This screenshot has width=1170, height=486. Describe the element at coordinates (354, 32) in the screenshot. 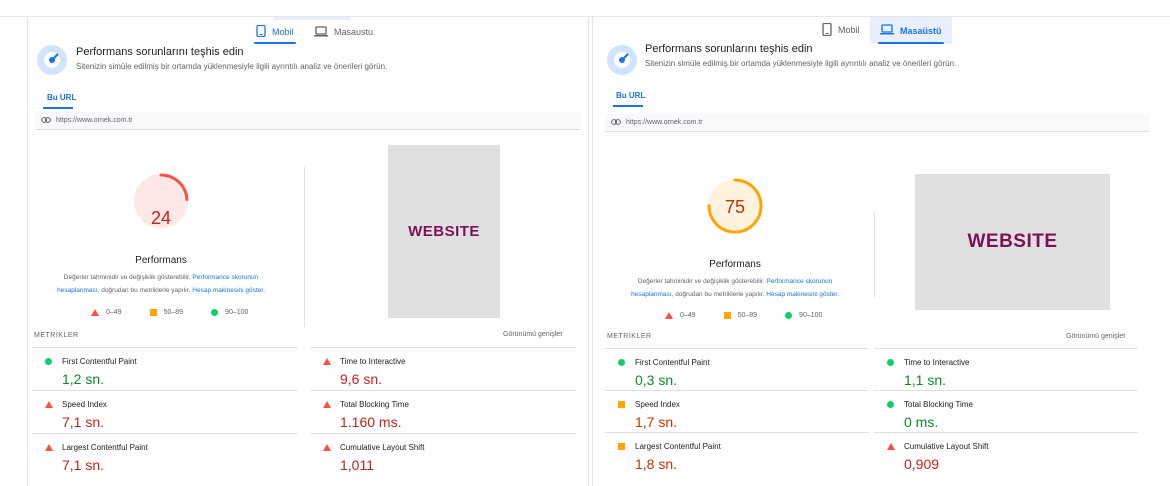

I see `tab-desktop-label: Masaustu` at that location.